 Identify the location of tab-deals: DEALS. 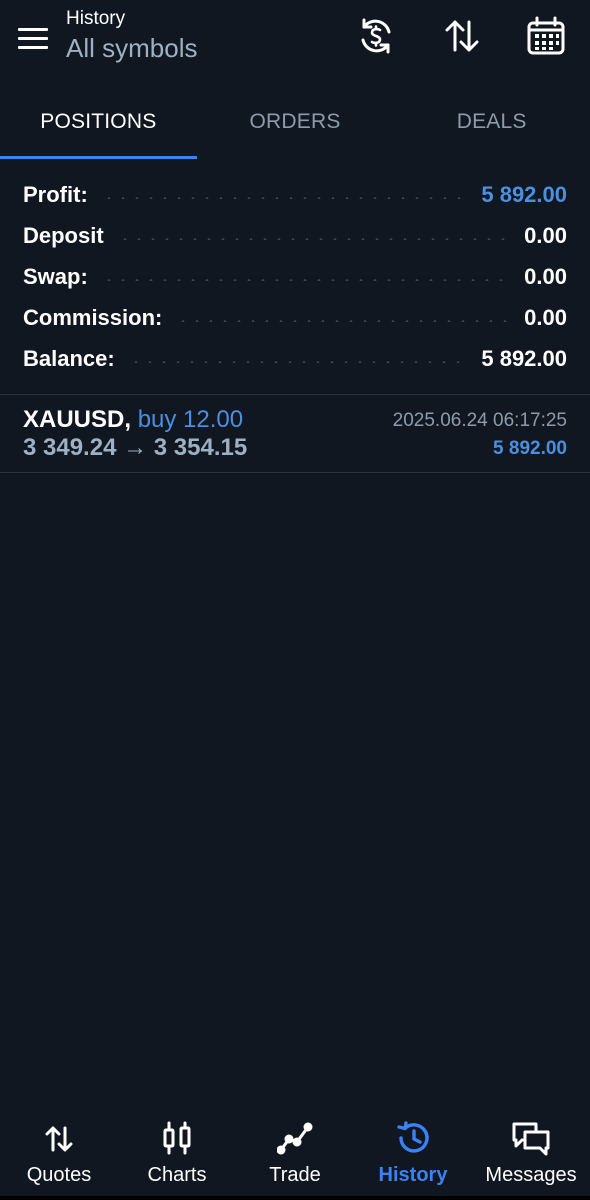
(491, 122).